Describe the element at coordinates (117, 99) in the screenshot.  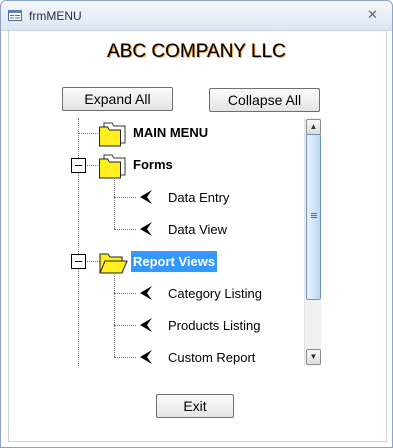
I see `expand-all-button: Expand All` at that location.